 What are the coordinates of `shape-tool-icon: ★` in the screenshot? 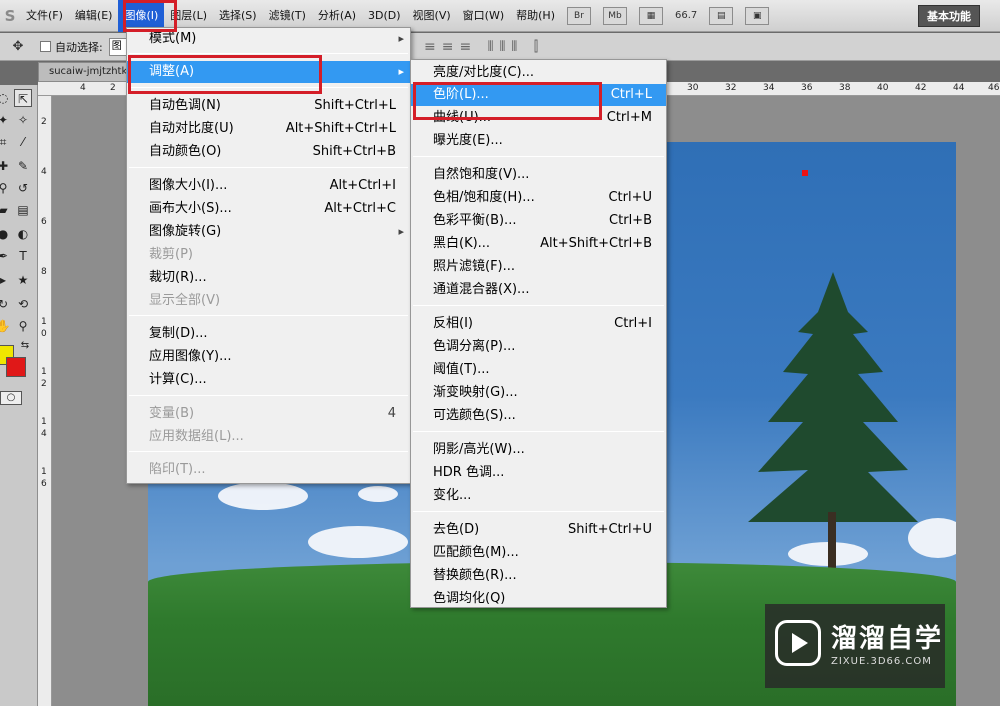 It's located at (23, 280).